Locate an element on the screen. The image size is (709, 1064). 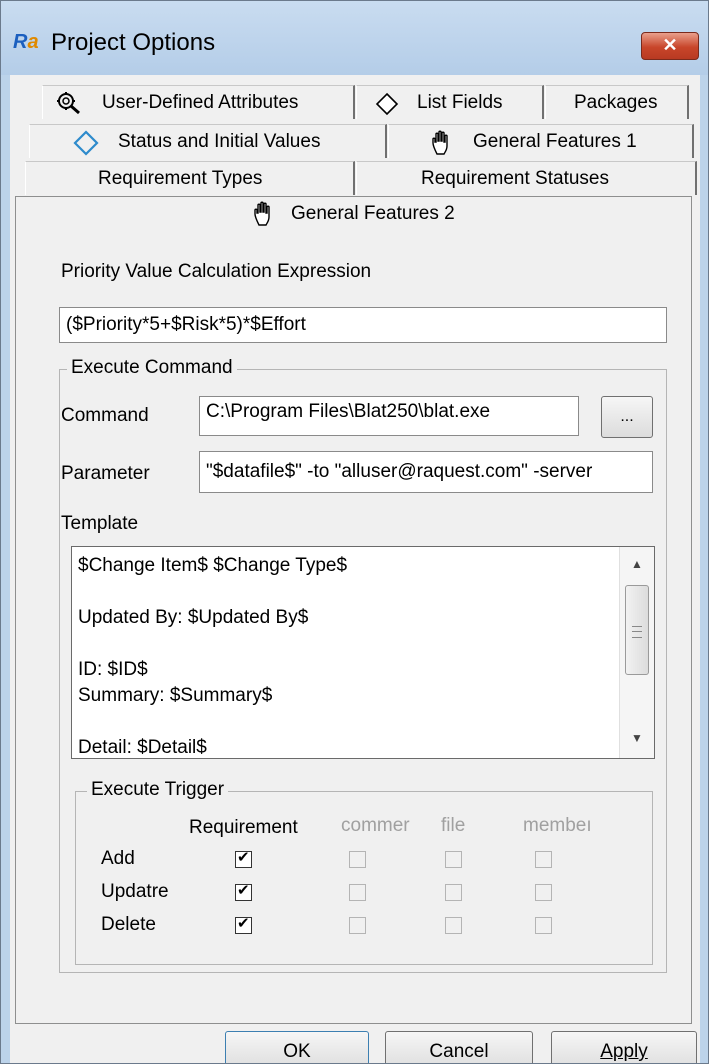
tab-label: User-Defined Attributes is located at coordinates (200, 102).